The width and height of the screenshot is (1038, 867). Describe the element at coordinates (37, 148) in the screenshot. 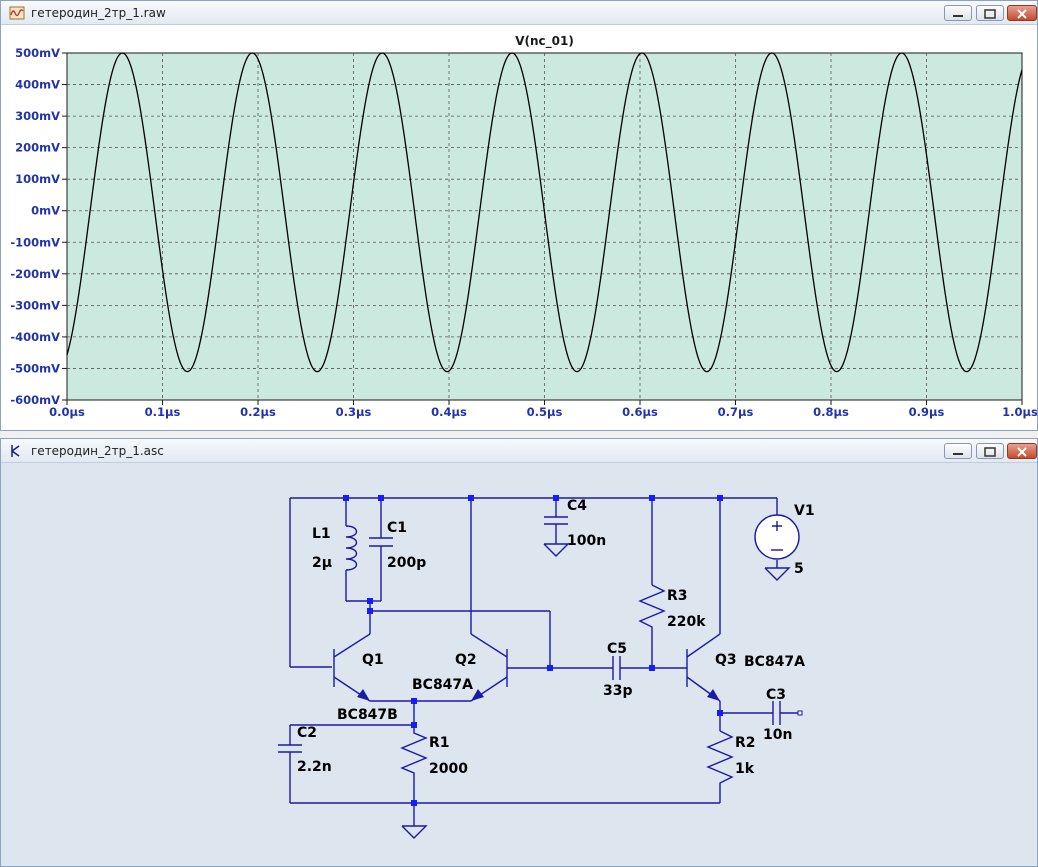

I see `y-tick-label: 200mV` at that location.